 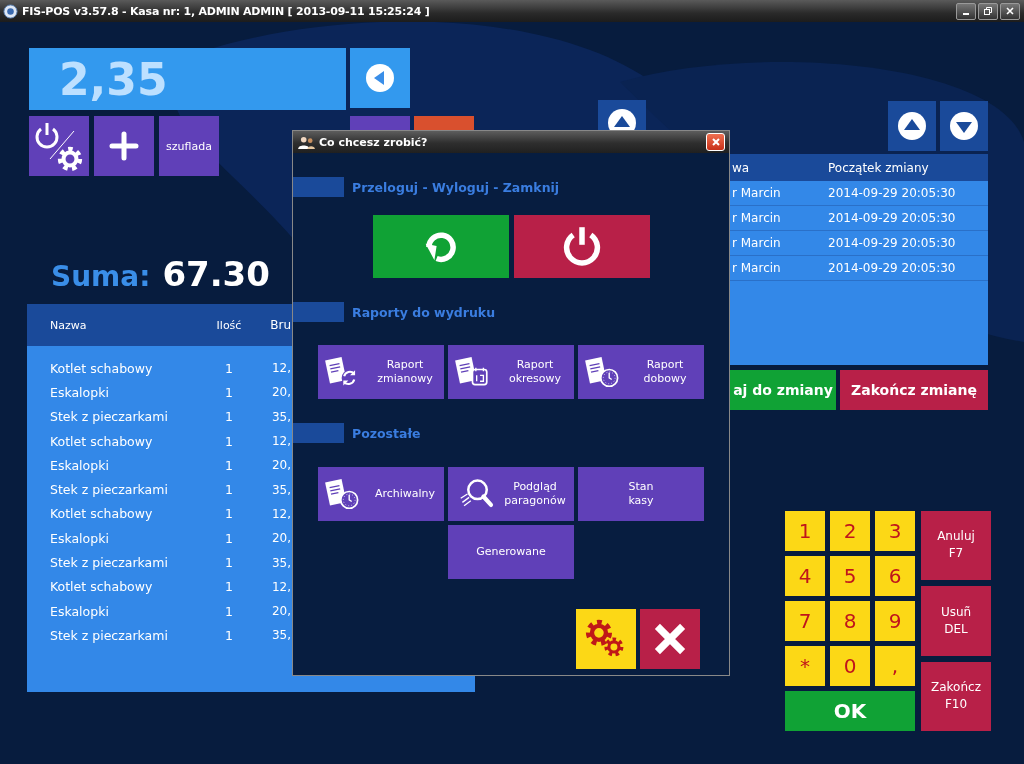 What do you see at coordinates (280, 325) in the screenshot?
I see `column-header: Bru` at bounding box center [280, 325].